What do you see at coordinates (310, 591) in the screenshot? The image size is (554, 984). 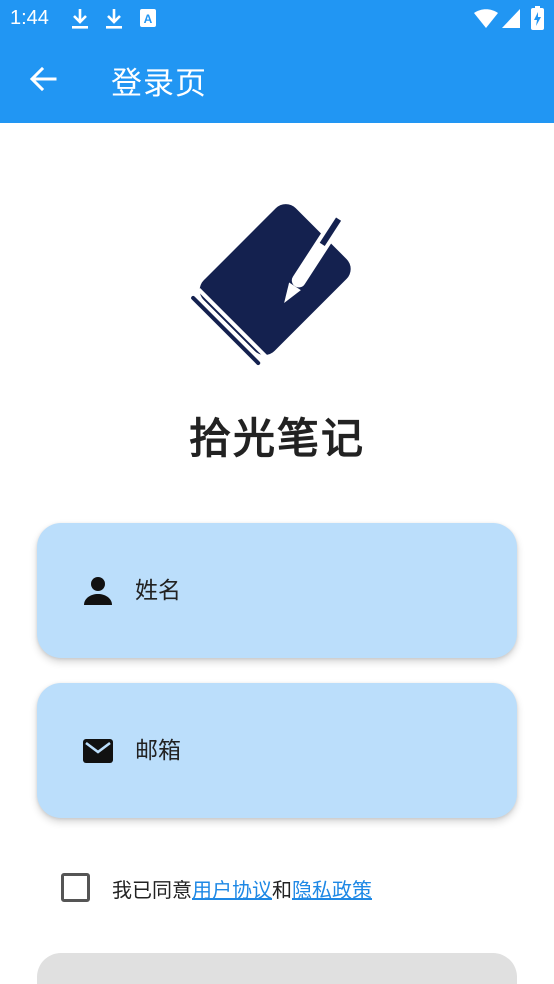 I see `name-input` at bounding box center [310, 591].